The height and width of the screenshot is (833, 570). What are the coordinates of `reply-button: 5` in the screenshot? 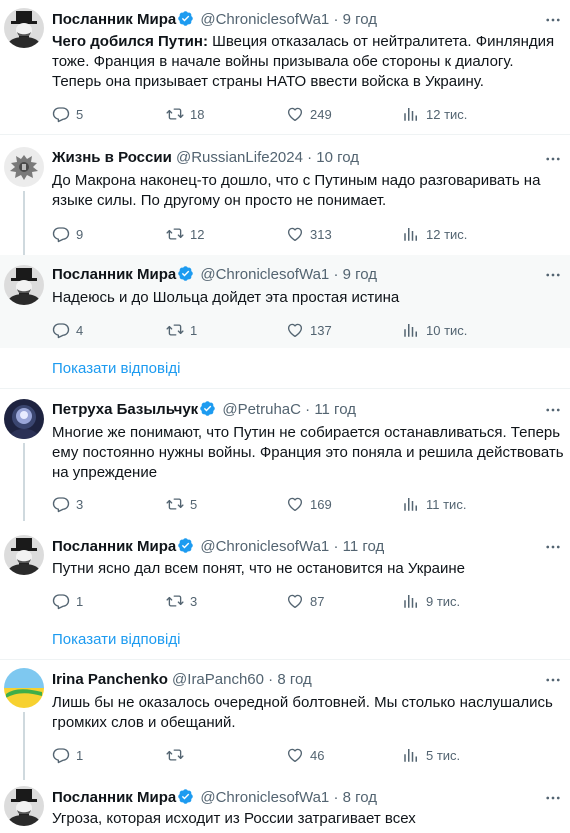 It's located at (67, 114).